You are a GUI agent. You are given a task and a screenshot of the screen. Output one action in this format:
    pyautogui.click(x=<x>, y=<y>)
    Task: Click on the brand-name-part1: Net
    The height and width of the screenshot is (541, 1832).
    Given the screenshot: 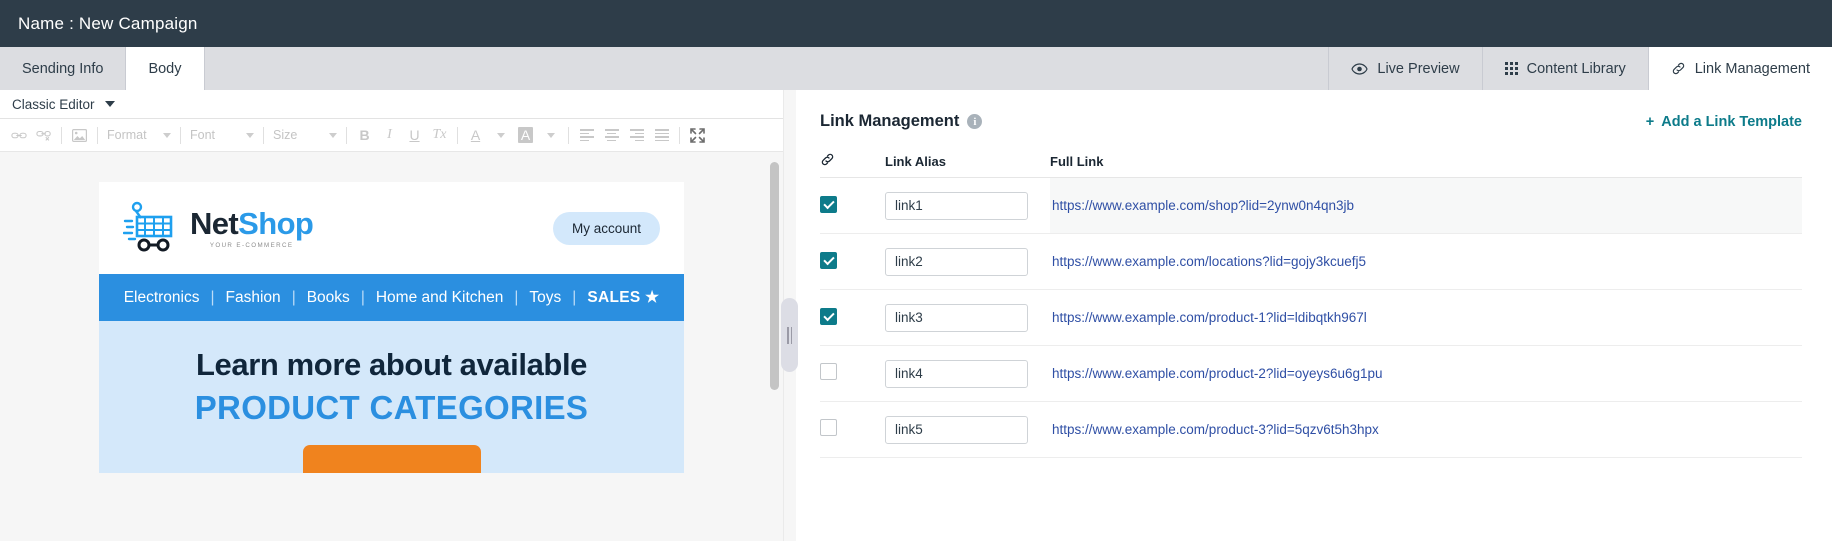 What is the action you would take?
    pyautogui.click(x=214, y=223)
    